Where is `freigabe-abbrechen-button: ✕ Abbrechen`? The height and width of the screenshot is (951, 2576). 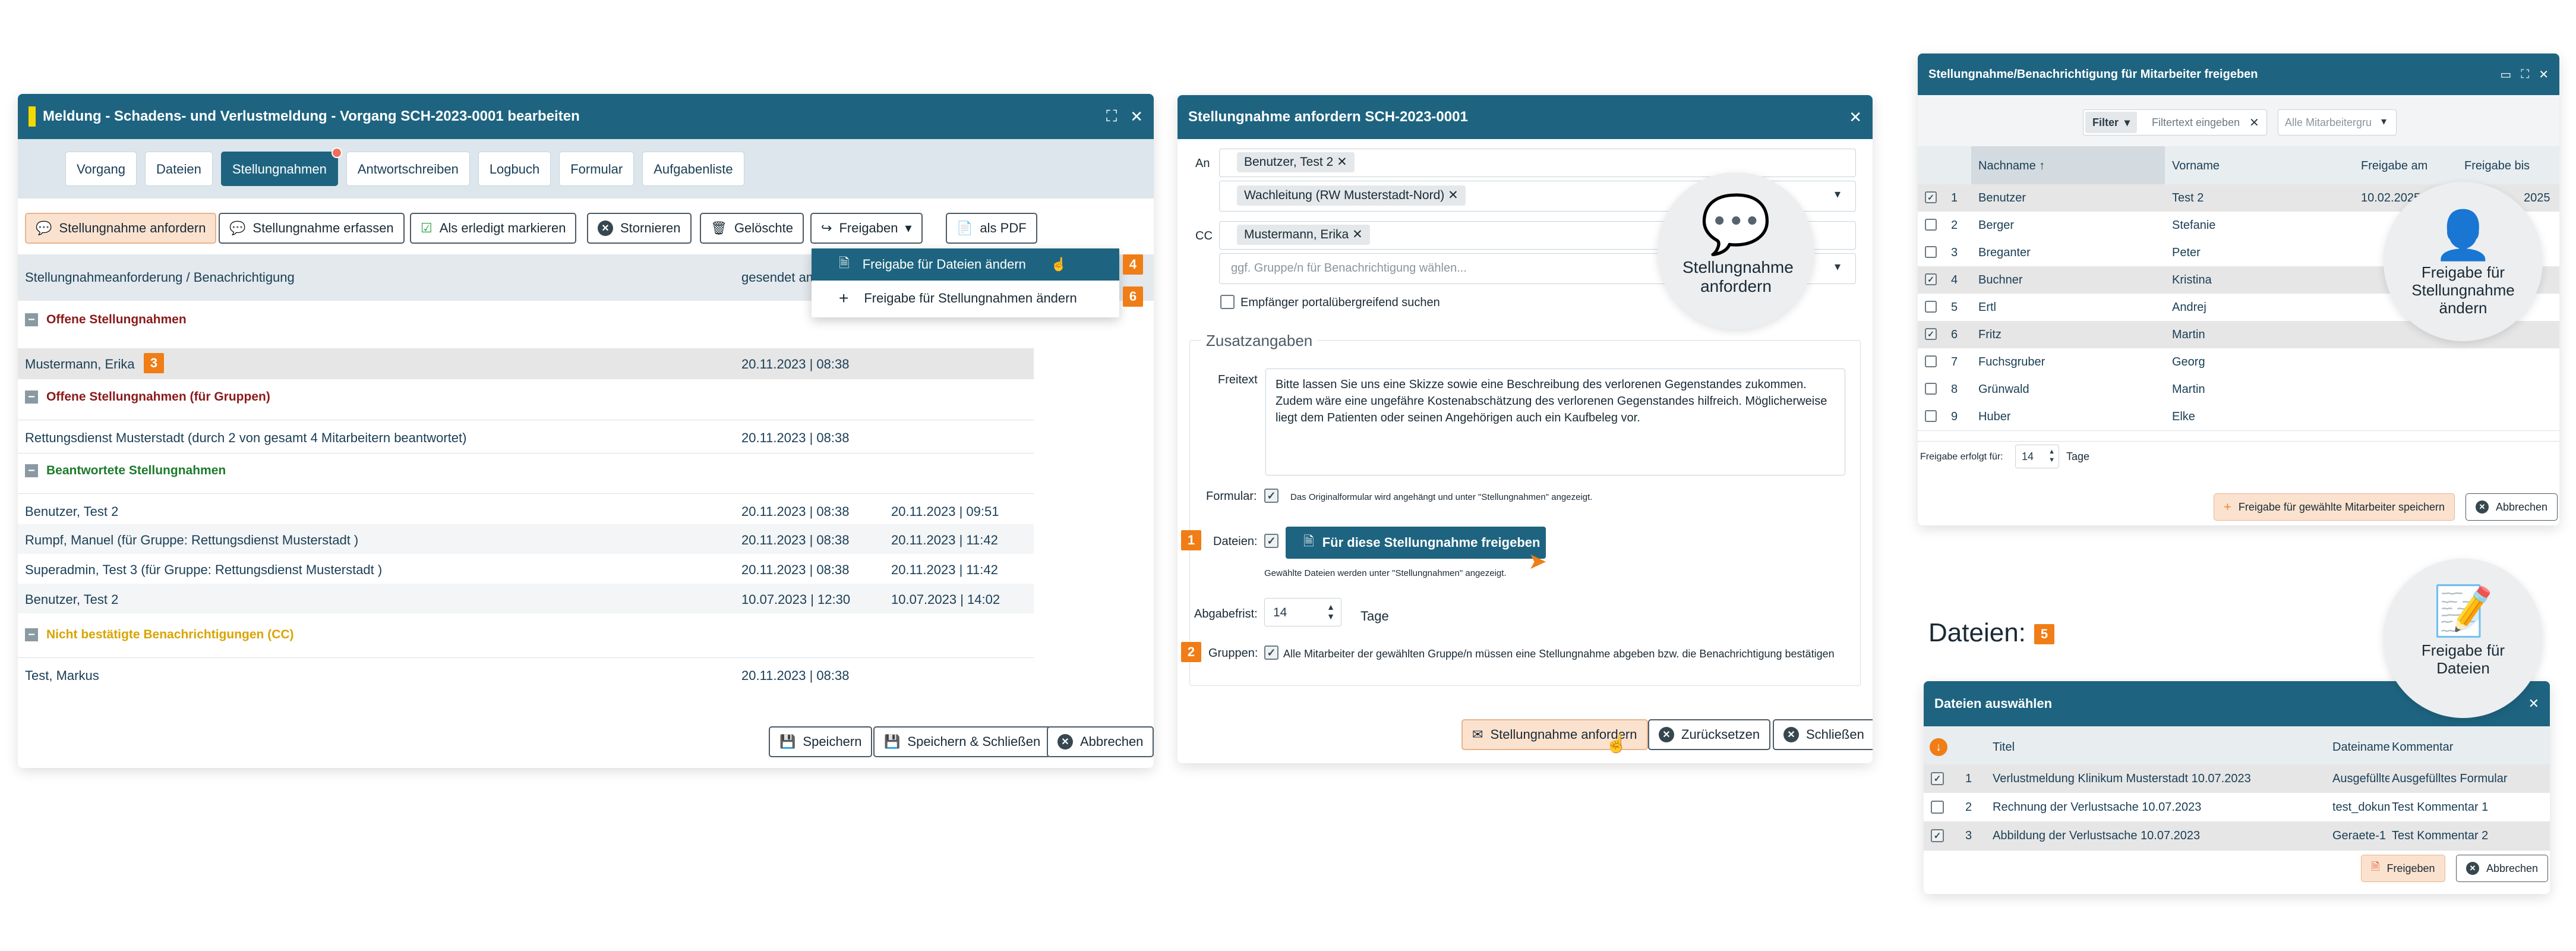
freigabe-abbrechen-button: ✕ Abbrechen is located at coordinates (2511, 507).